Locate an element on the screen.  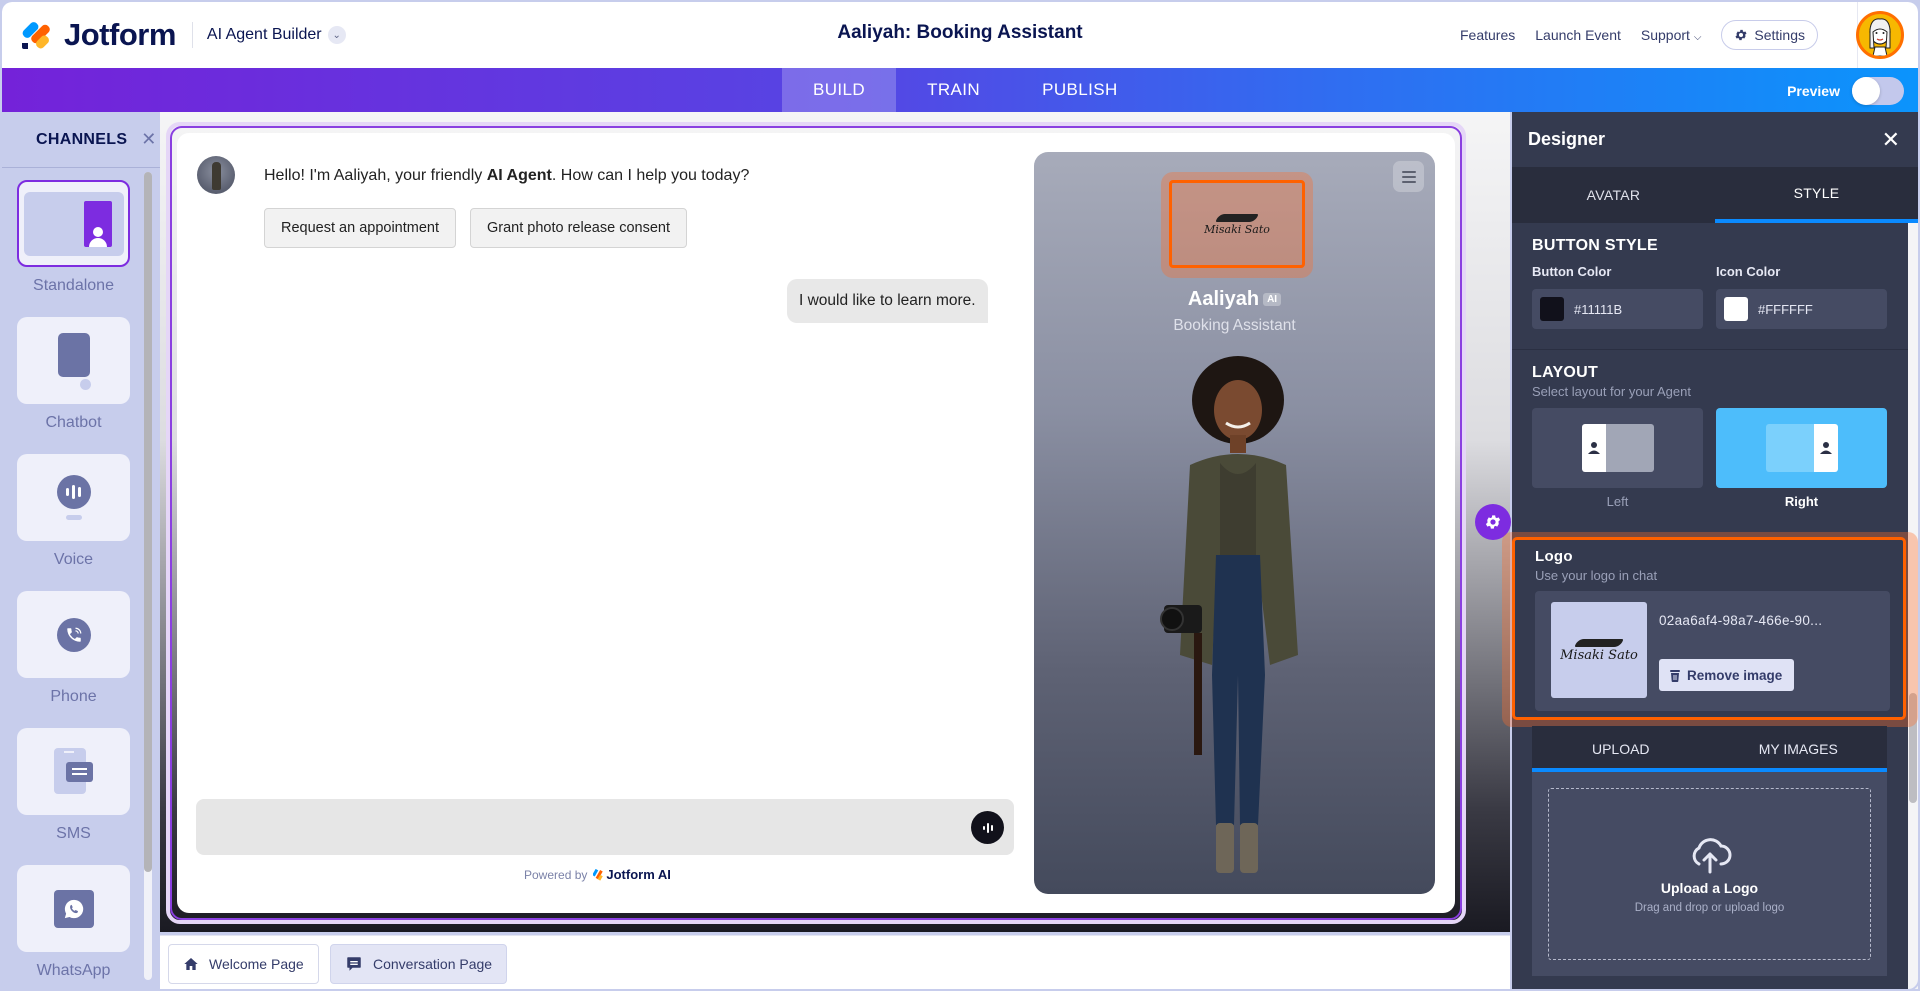
channel-standalone: Standalone is located at coordinates (73, 237).